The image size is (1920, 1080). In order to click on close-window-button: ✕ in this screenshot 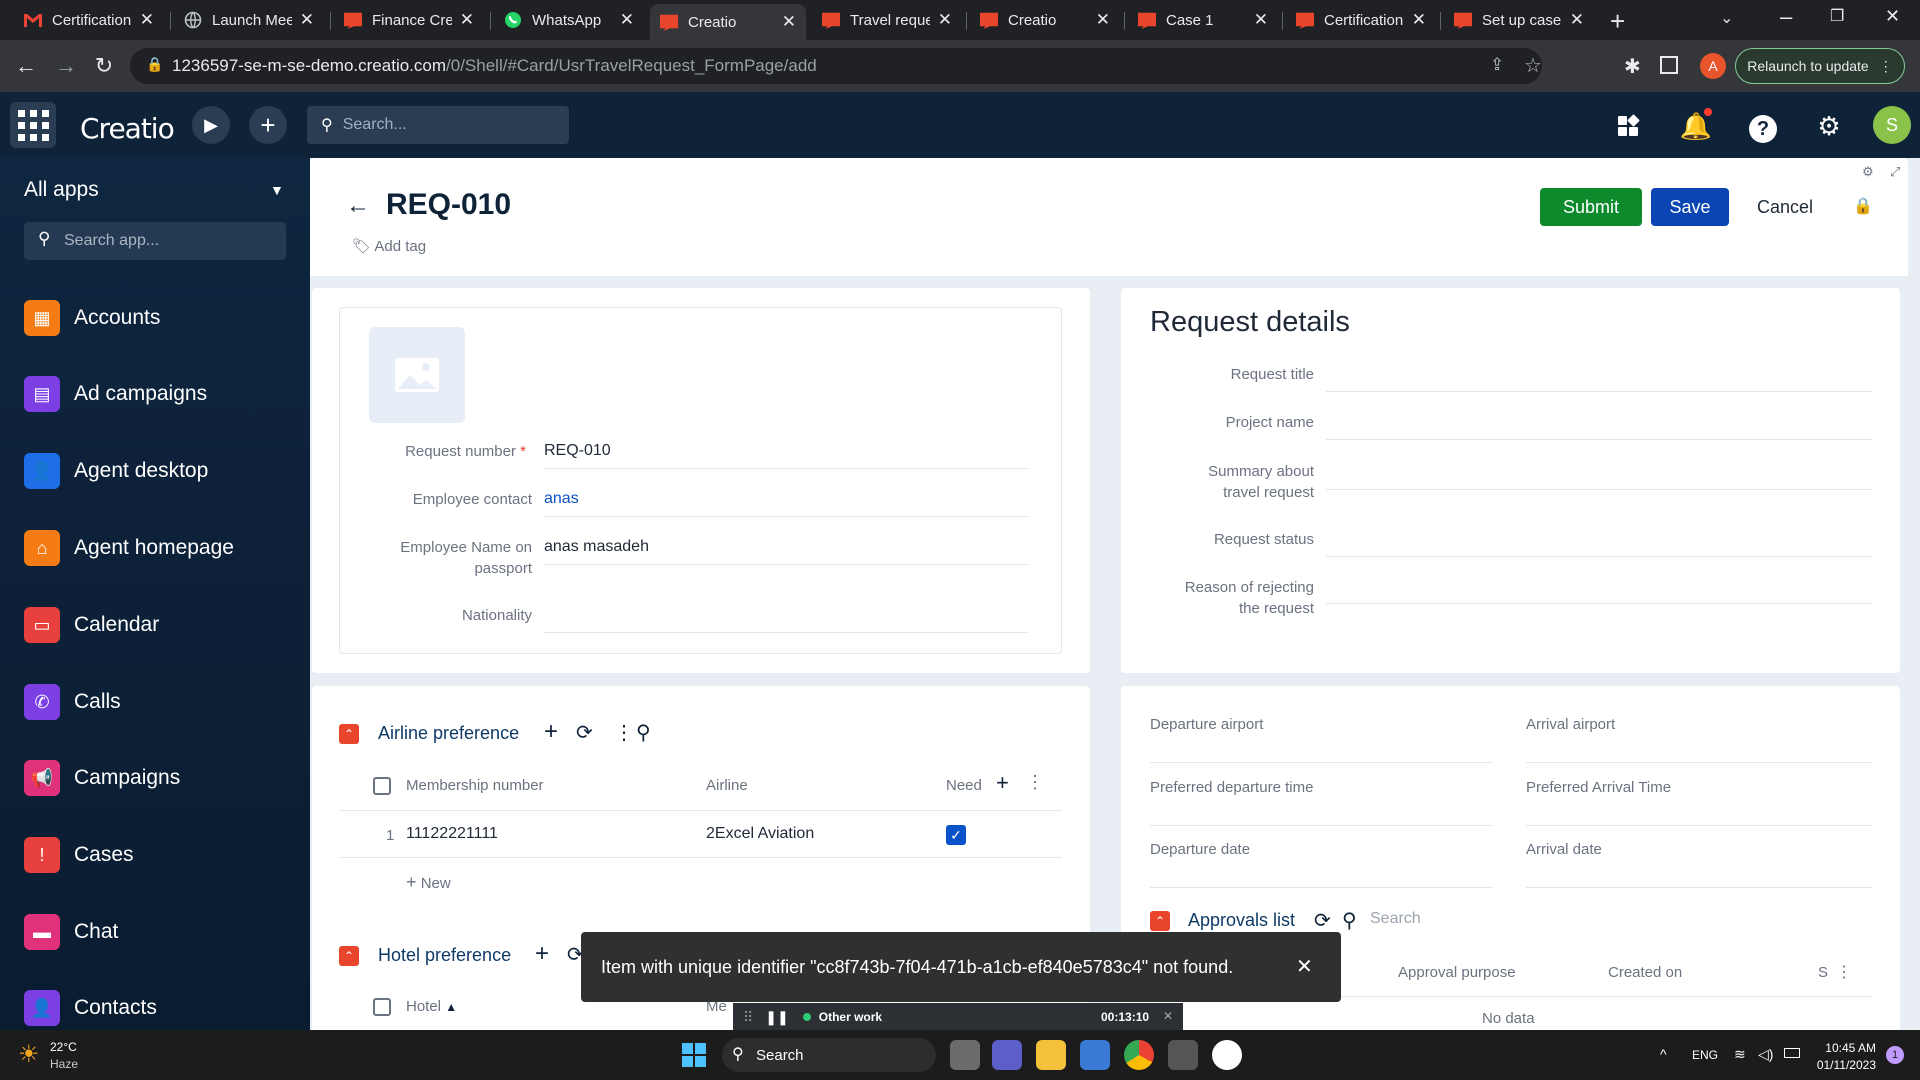, I will do `click(1892, 16)`.